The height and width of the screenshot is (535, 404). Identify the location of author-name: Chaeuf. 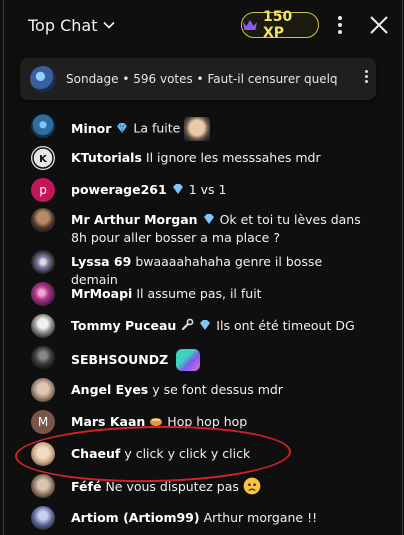
(95, 453).